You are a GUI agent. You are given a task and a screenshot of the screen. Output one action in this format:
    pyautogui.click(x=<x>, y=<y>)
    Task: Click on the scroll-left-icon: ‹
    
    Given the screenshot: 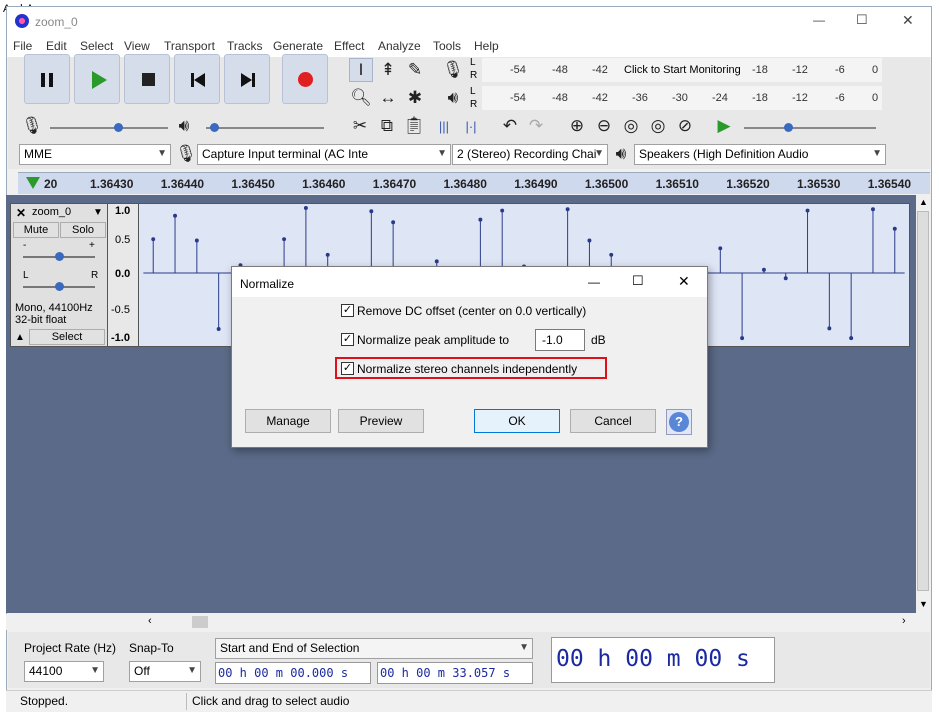 What is the action you would take?
    pyautogui.click(x=150, y=621)
    